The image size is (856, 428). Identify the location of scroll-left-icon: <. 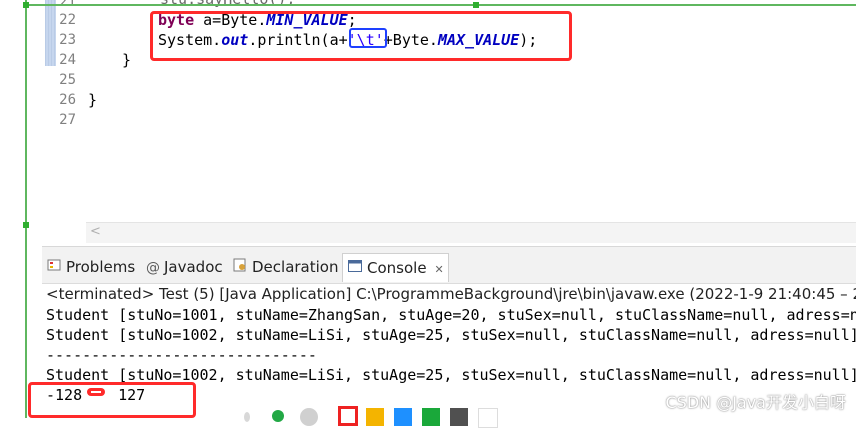
(95, 231).